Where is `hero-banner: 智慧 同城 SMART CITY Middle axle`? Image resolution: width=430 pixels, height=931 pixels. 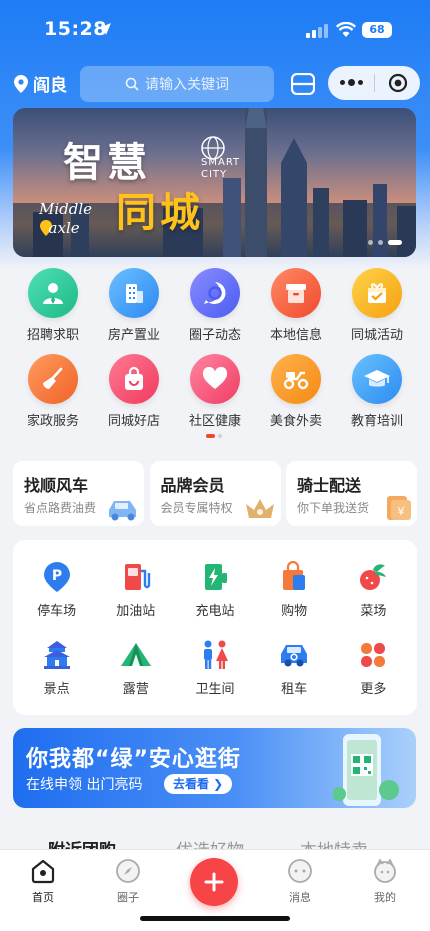
hero-banner: 智慧 同城 SMART CITY Middle axle is located at coordinates (214, 182).